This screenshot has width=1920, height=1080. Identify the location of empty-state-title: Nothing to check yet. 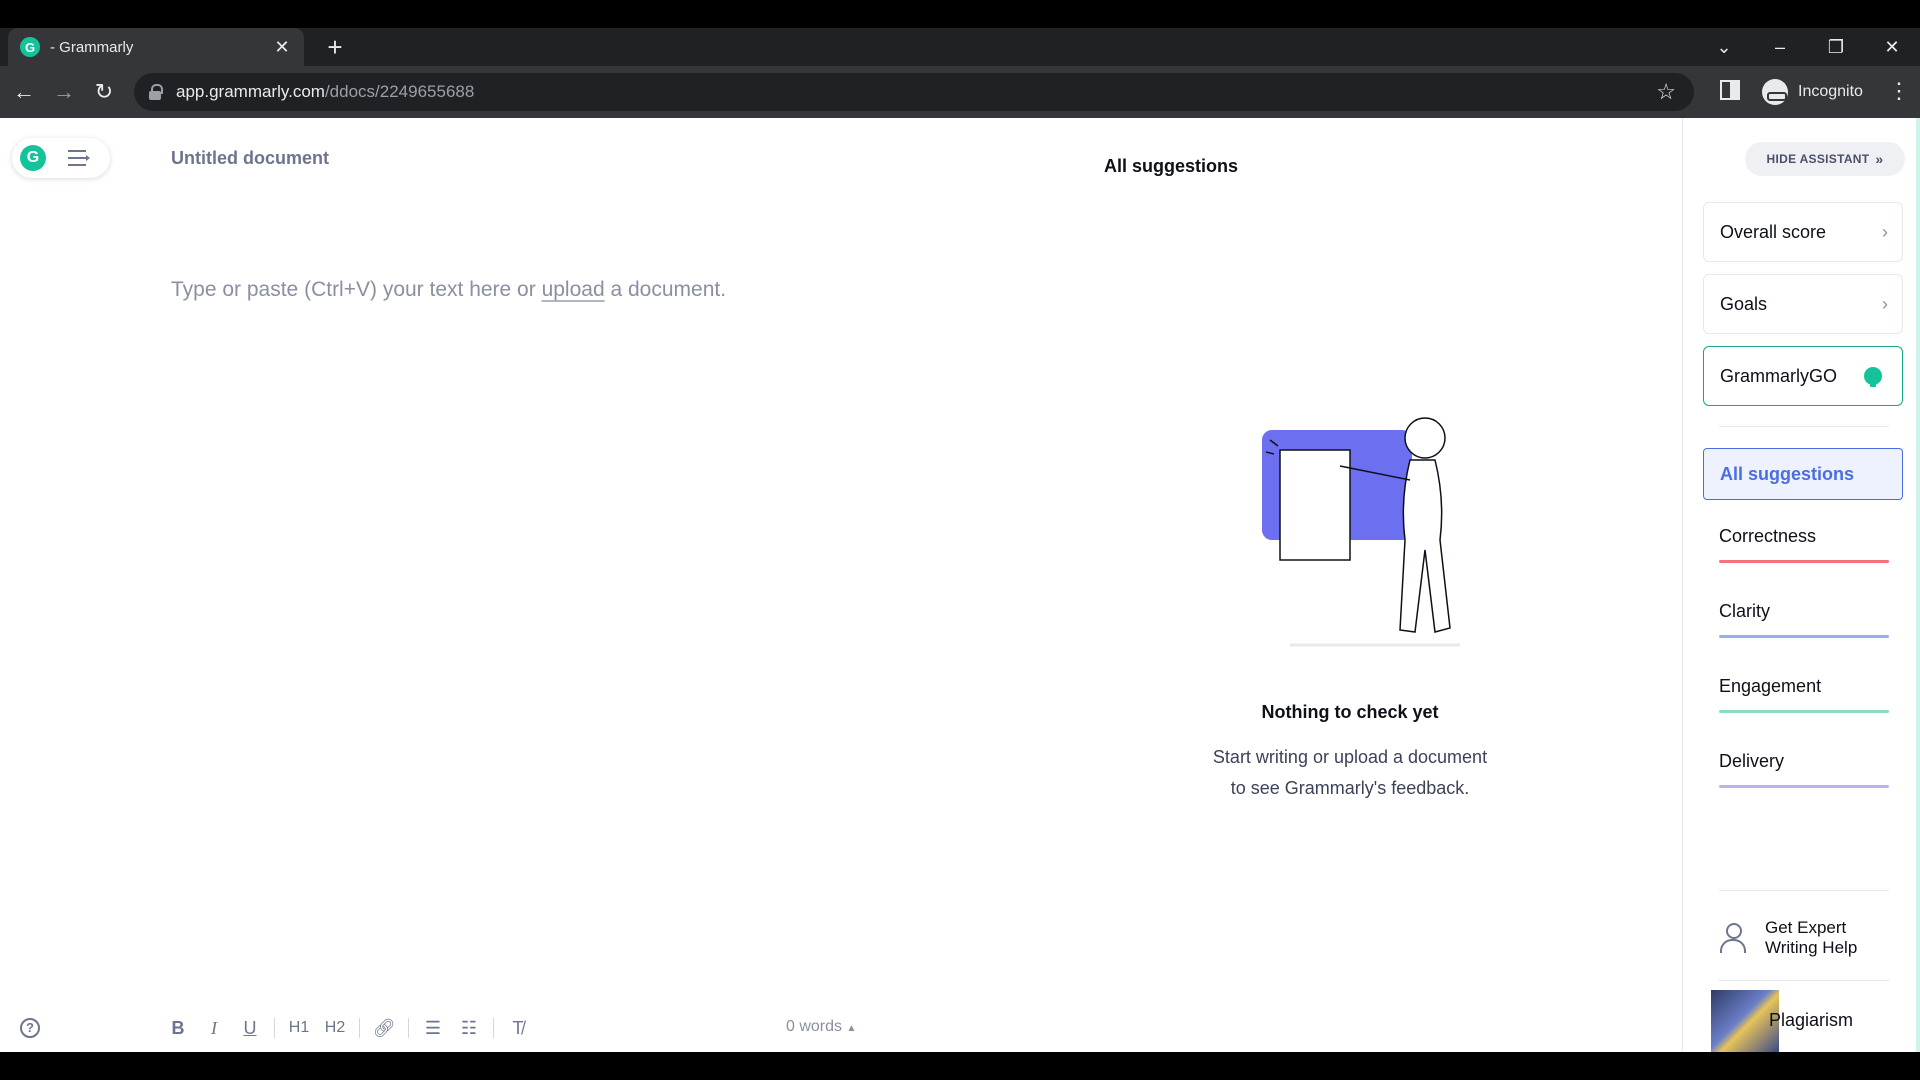
(1350, 712).